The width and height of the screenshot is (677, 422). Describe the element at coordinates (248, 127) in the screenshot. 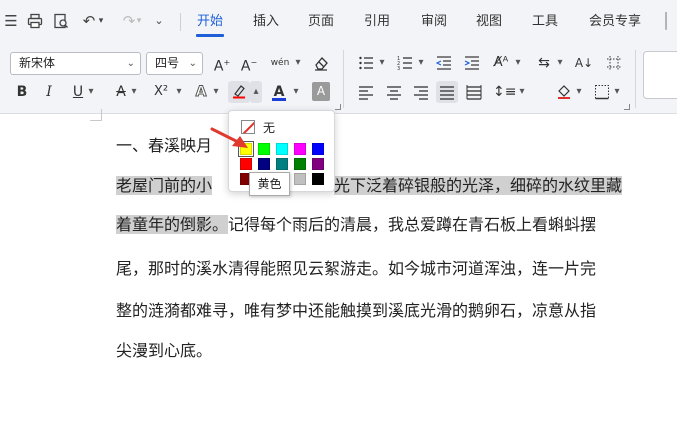

I see `no-color-icon` at that location.